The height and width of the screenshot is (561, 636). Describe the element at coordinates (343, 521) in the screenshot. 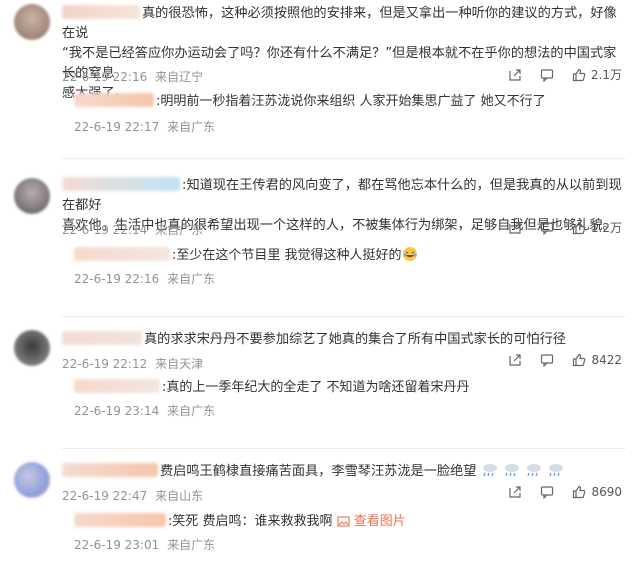

I see `image-icon` at that location.